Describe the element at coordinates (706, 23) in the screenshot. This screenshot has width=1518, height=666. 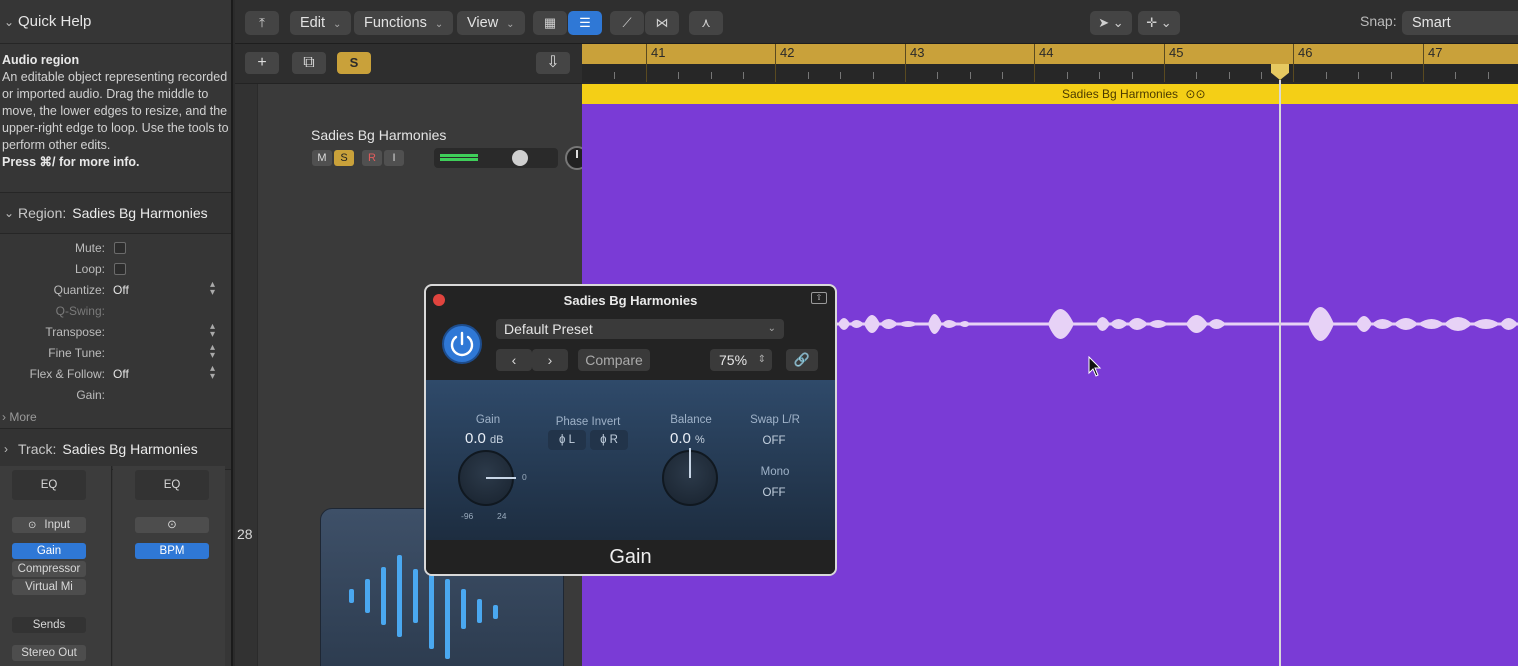
I see `flex-icon: ⋏` at that location.